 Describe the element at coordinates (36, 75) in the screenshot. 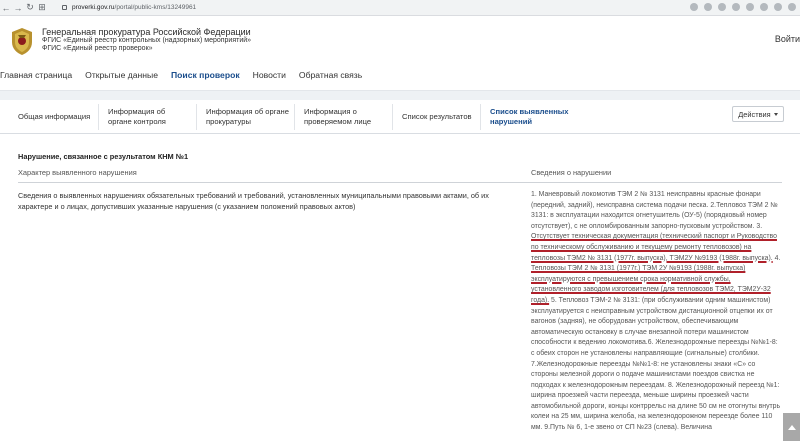

I see `nav-home: Главная страница` at that location.